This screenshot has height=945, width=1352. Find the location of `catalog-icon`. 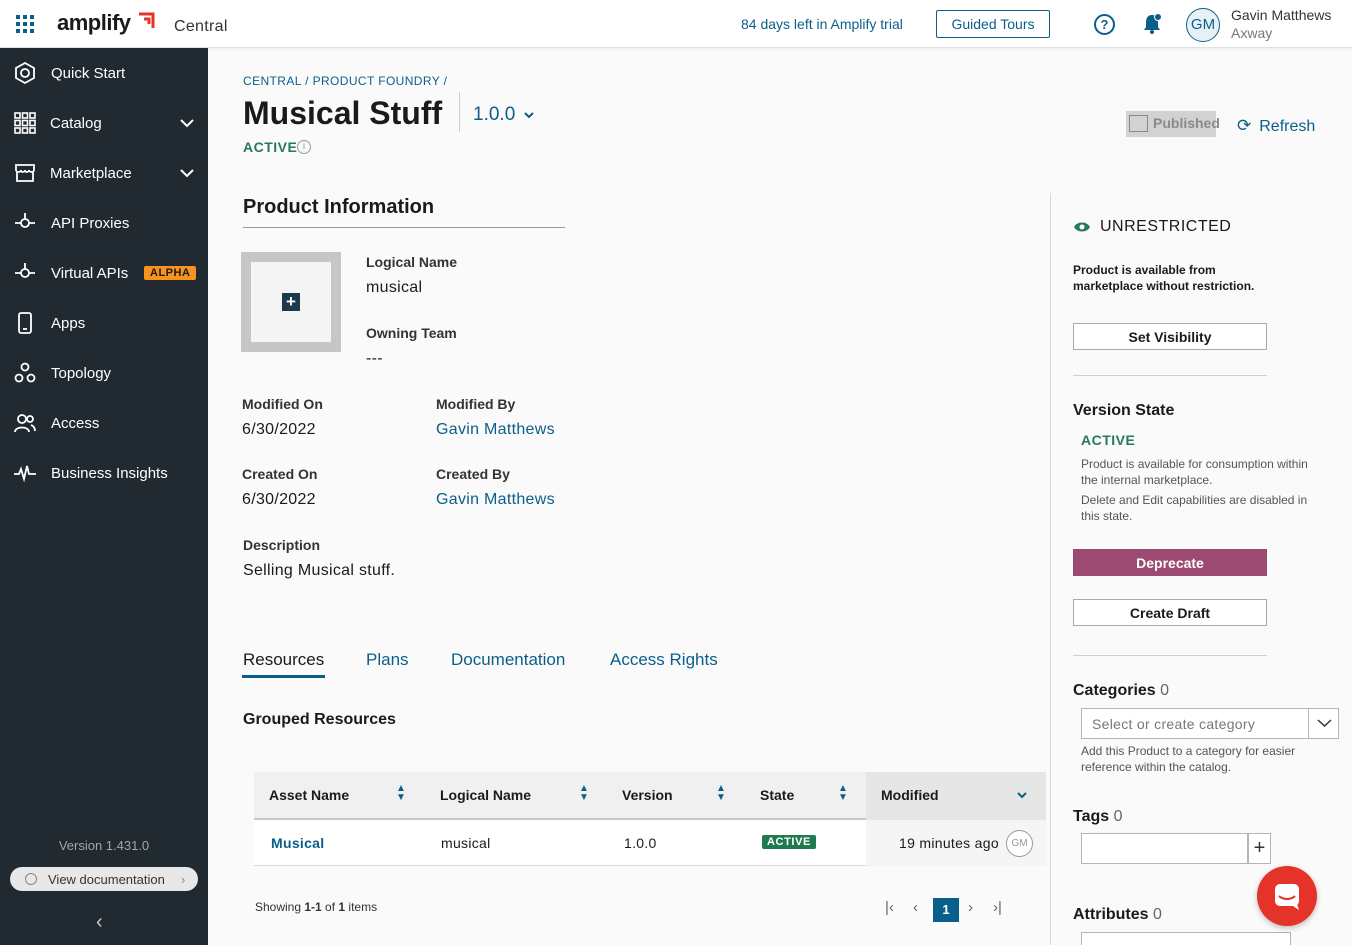

catalog-icon is located at coordinates (25, 123).